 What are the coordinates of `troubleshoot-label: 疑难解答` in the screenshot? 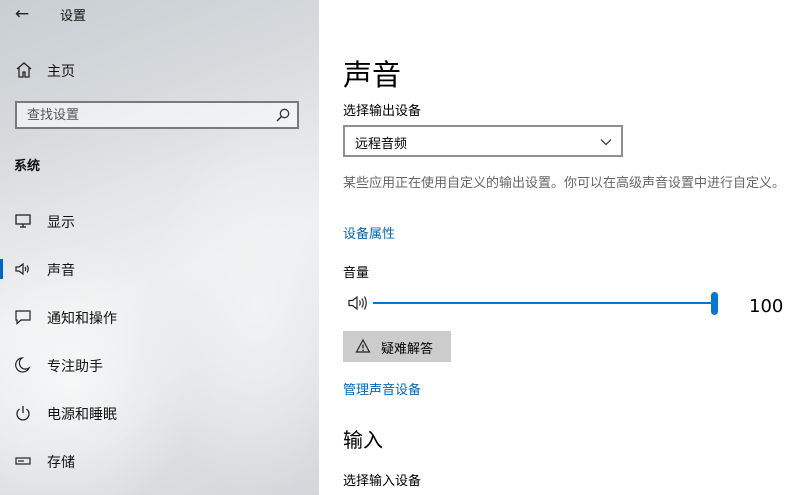 It's located at (407, 349).